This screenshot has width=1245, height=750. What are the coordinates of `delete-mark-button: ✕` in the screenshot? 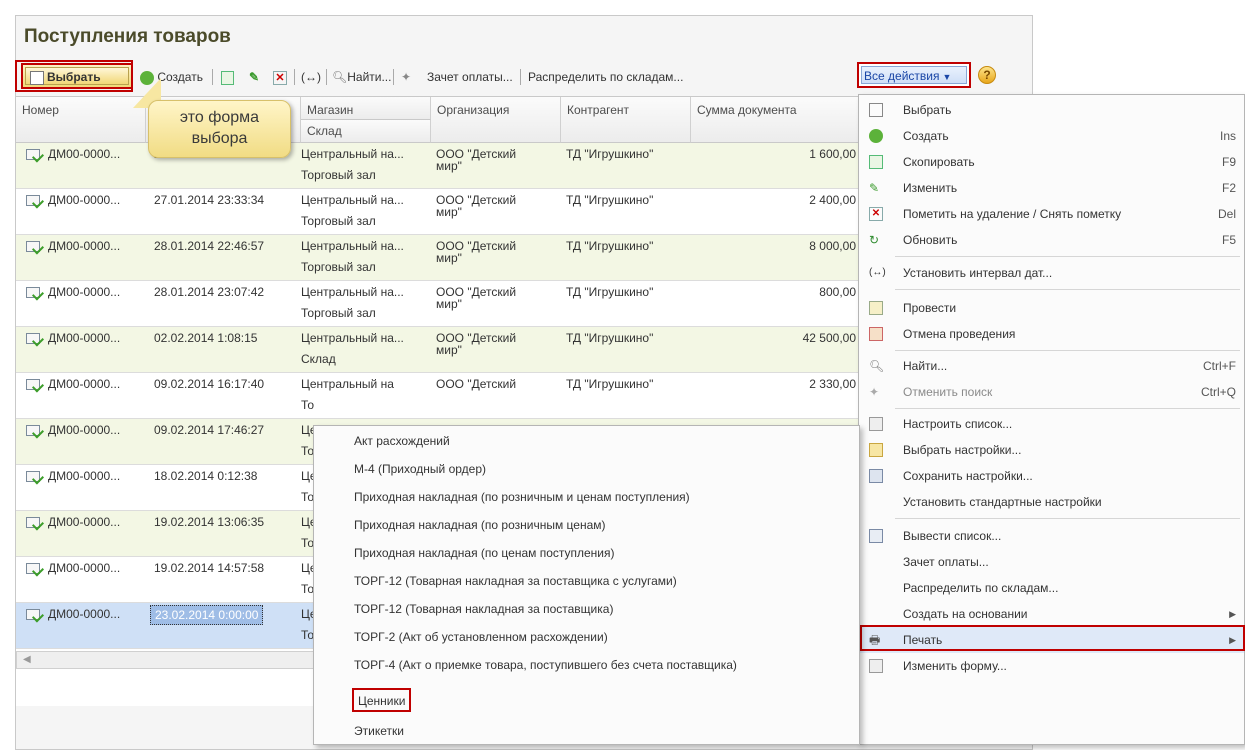 It's located at (280, 77).